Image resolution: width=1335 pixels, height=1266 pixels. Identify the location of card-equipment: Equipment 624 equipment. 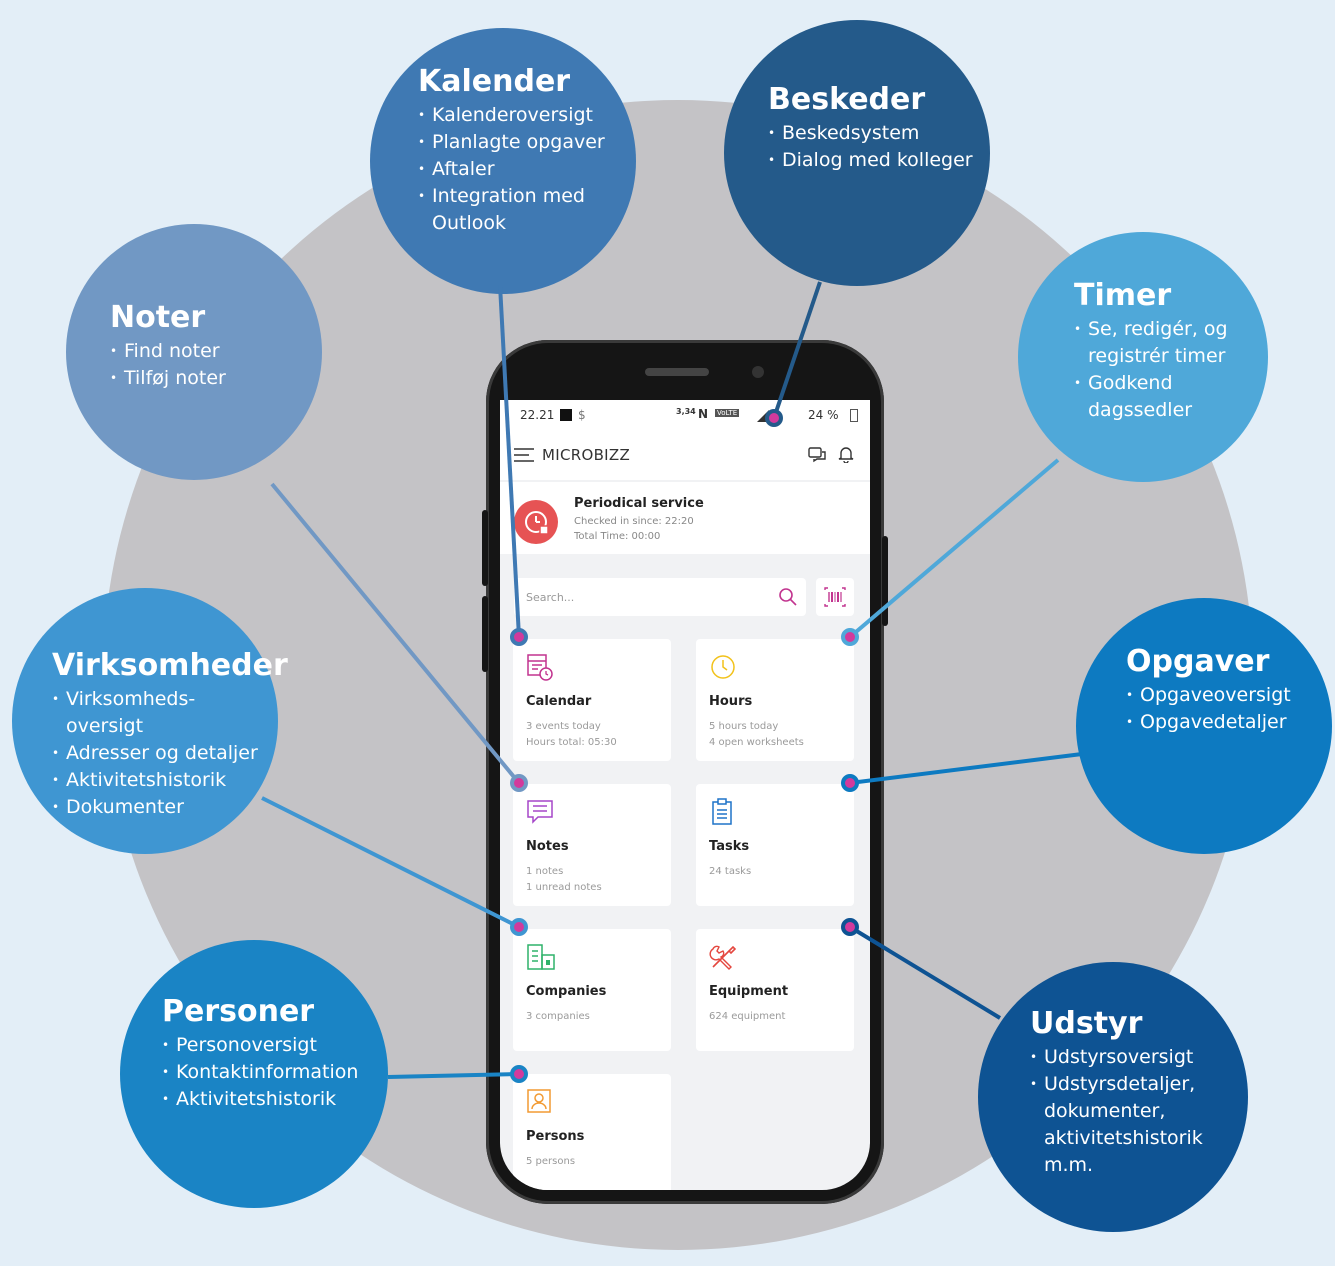
(775, 990).